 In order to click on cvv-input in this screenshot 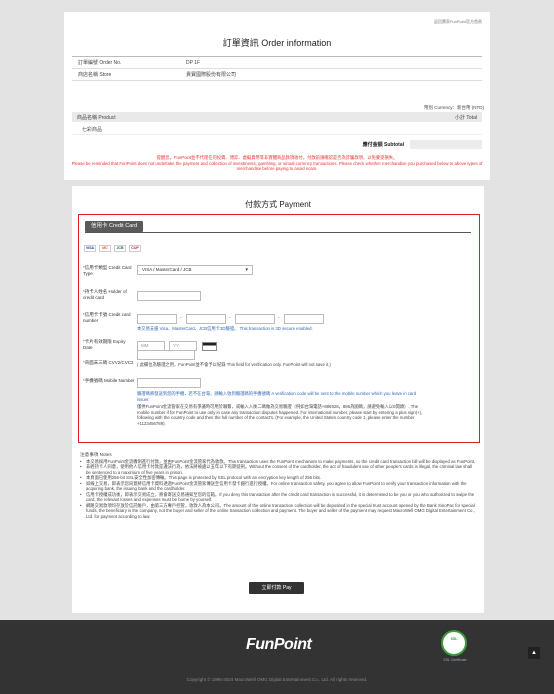, I will do `click(166, 355)`.